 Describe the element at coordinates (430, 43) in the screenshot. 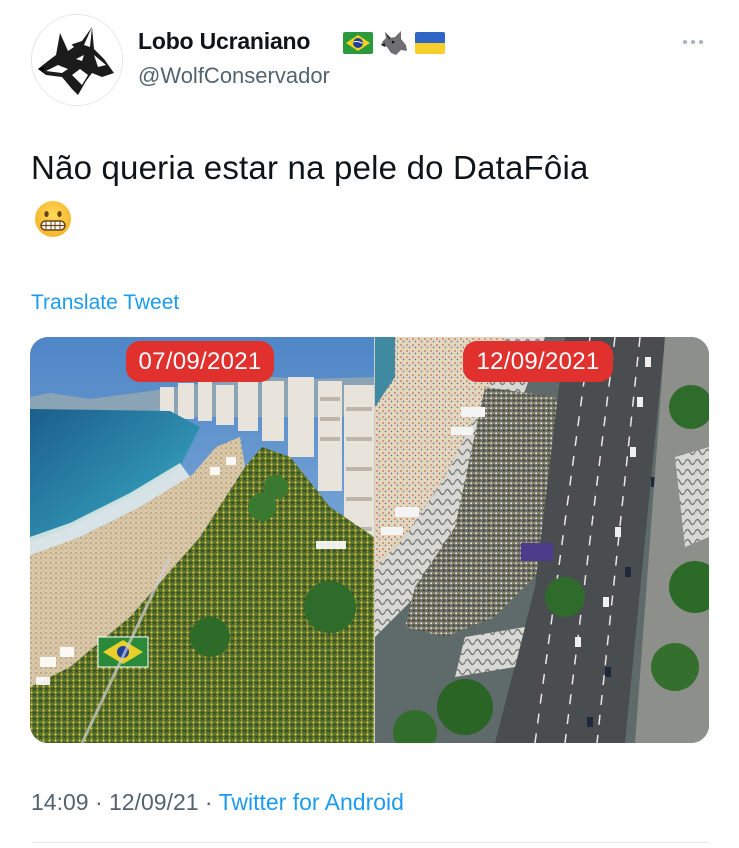

I see `ukraine-flag-icon` at that location.